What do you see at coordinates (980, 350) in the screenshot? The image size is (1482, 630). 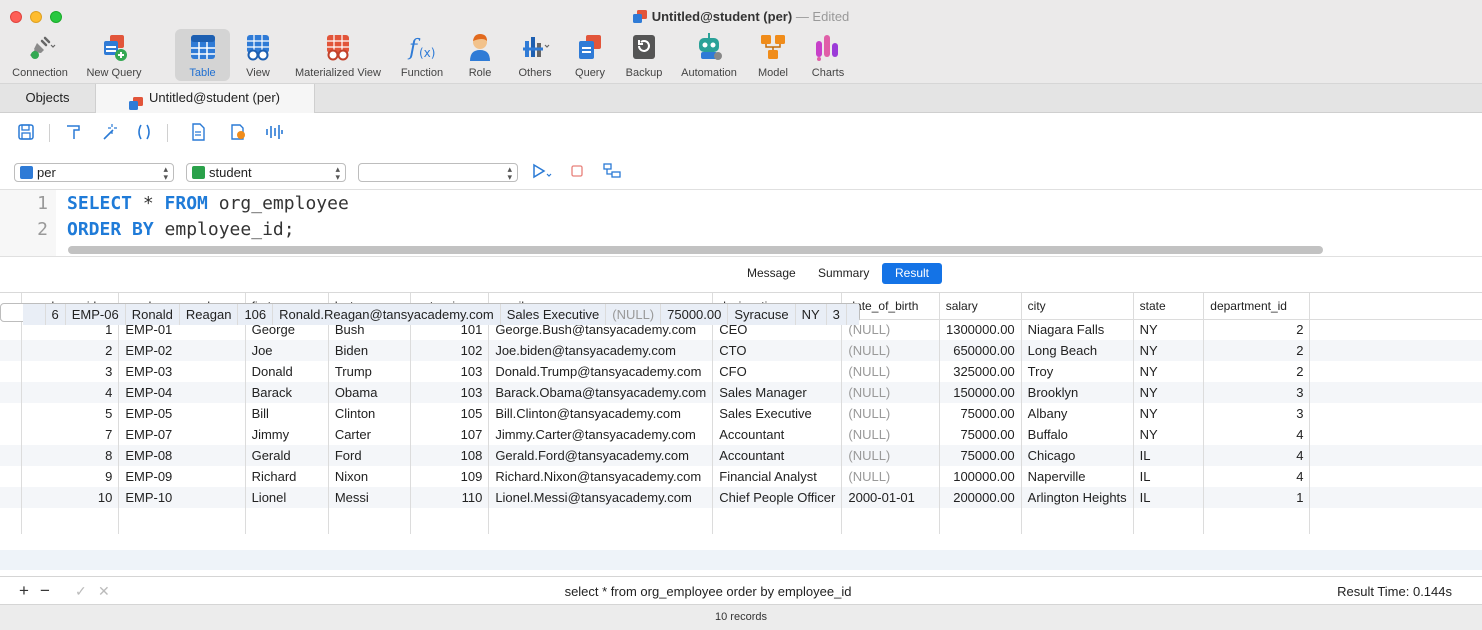 I see `table-cell: 650000.00` at bounding box center [980, 350].